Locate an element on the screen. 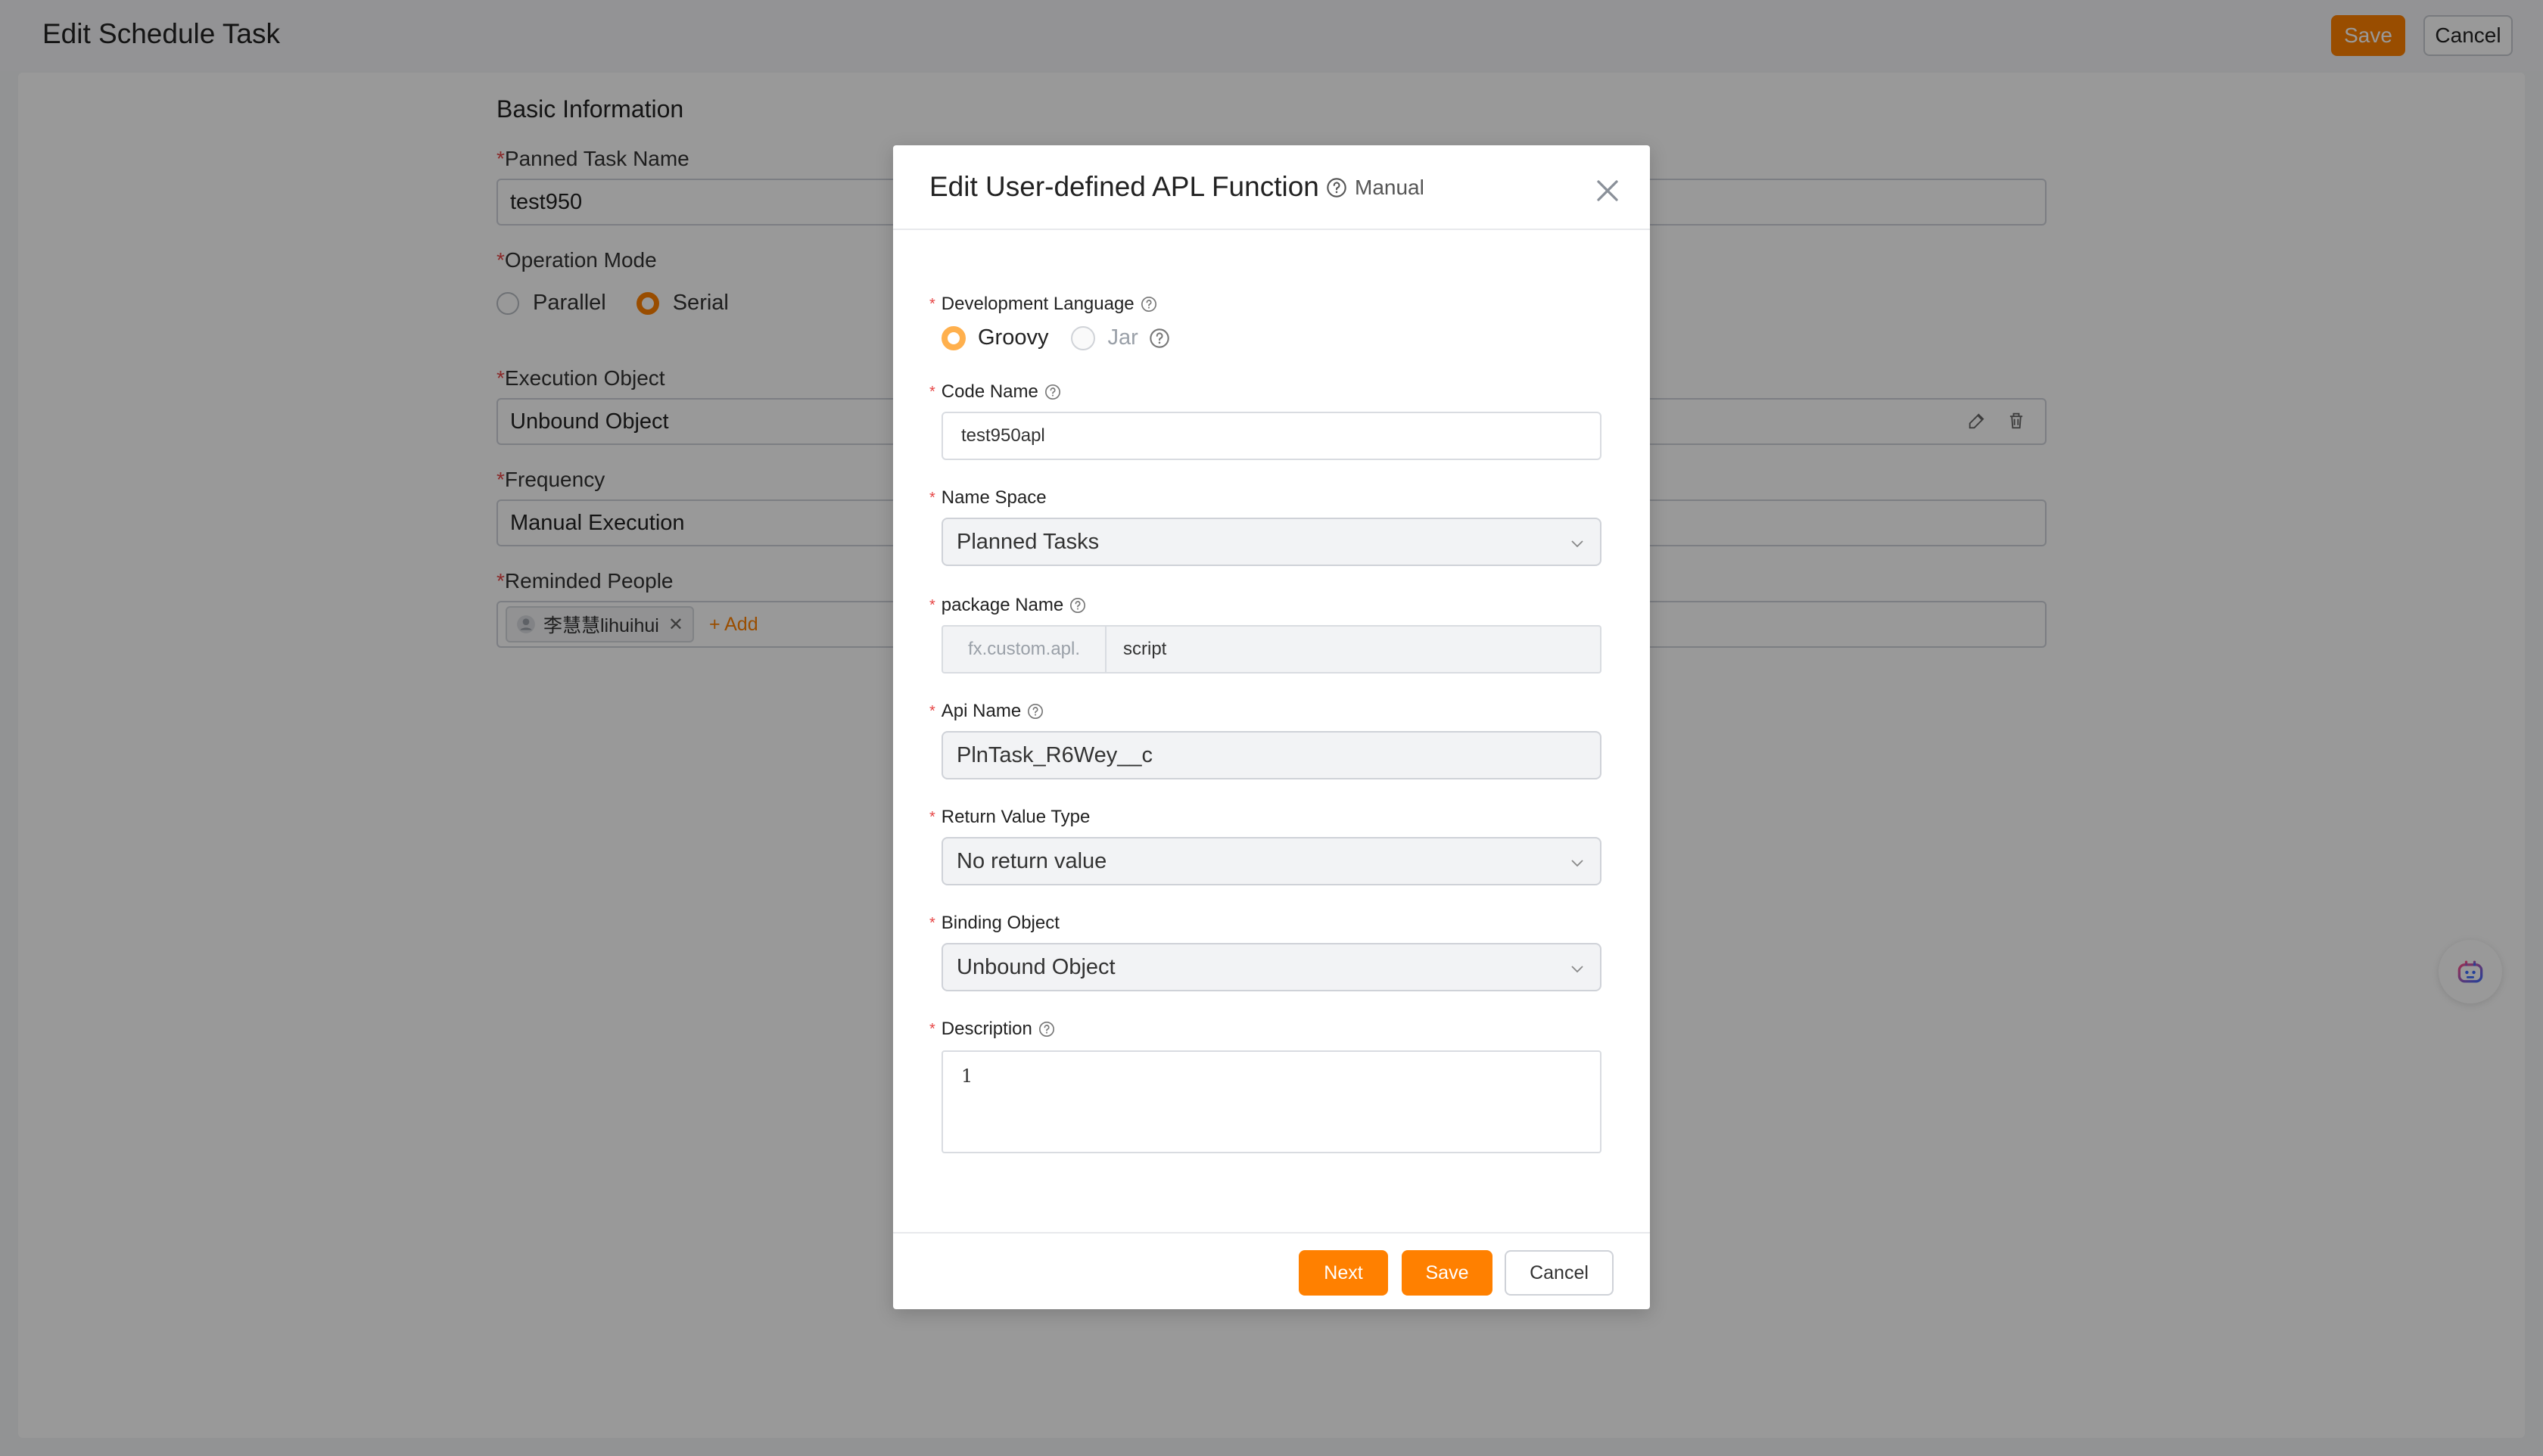  radio-jar is located at coordinates (1083, 337).